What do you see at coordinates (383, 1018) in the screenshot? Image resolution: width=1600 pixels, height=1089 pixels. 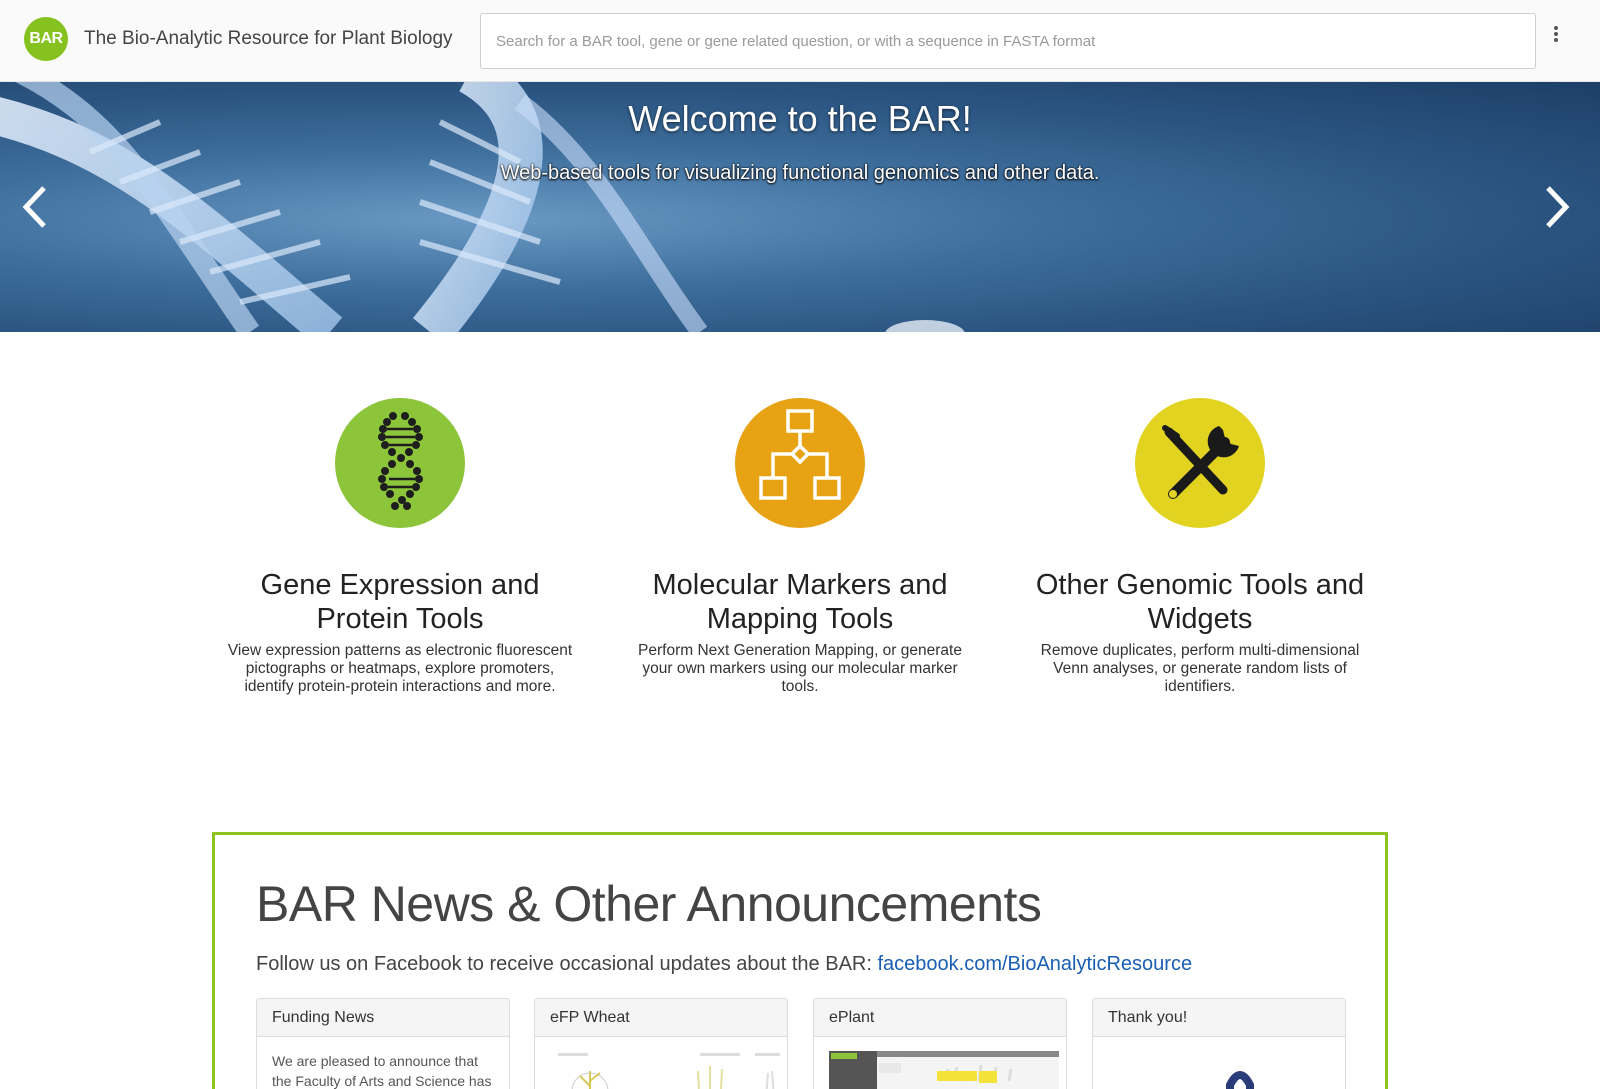 I see `card-title: Funding News` at bounding box center [383, 1018].